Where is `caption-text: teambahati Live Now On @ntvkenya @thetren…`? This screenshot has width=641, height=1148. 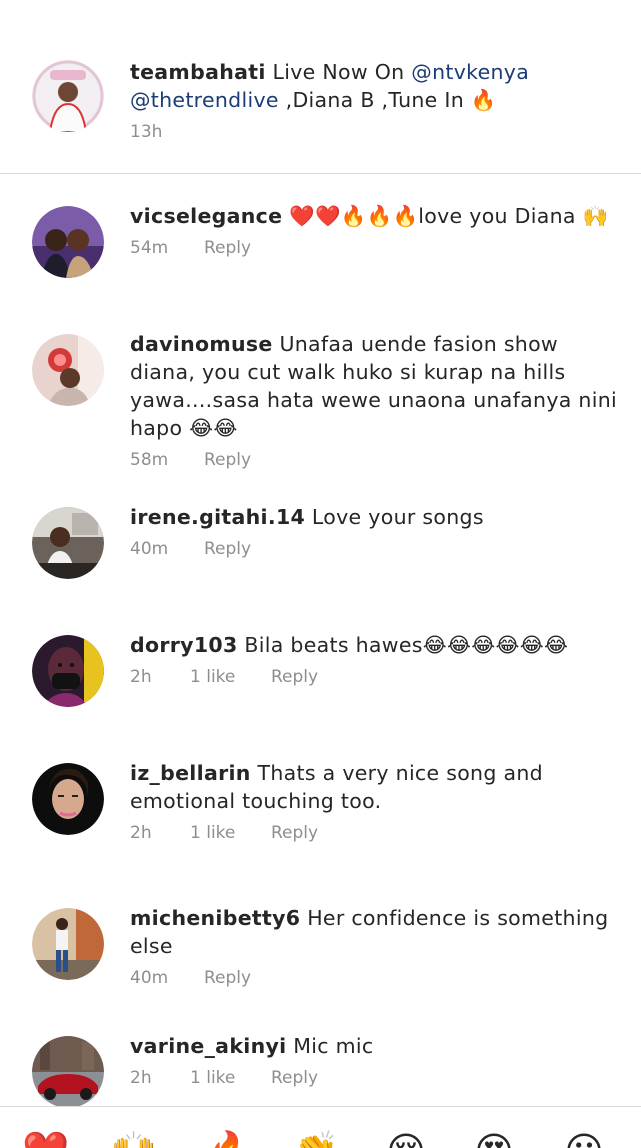 caption-text: teambahati Live Now On @ntvkenya @thetren… is located at coordinates (379, 86).